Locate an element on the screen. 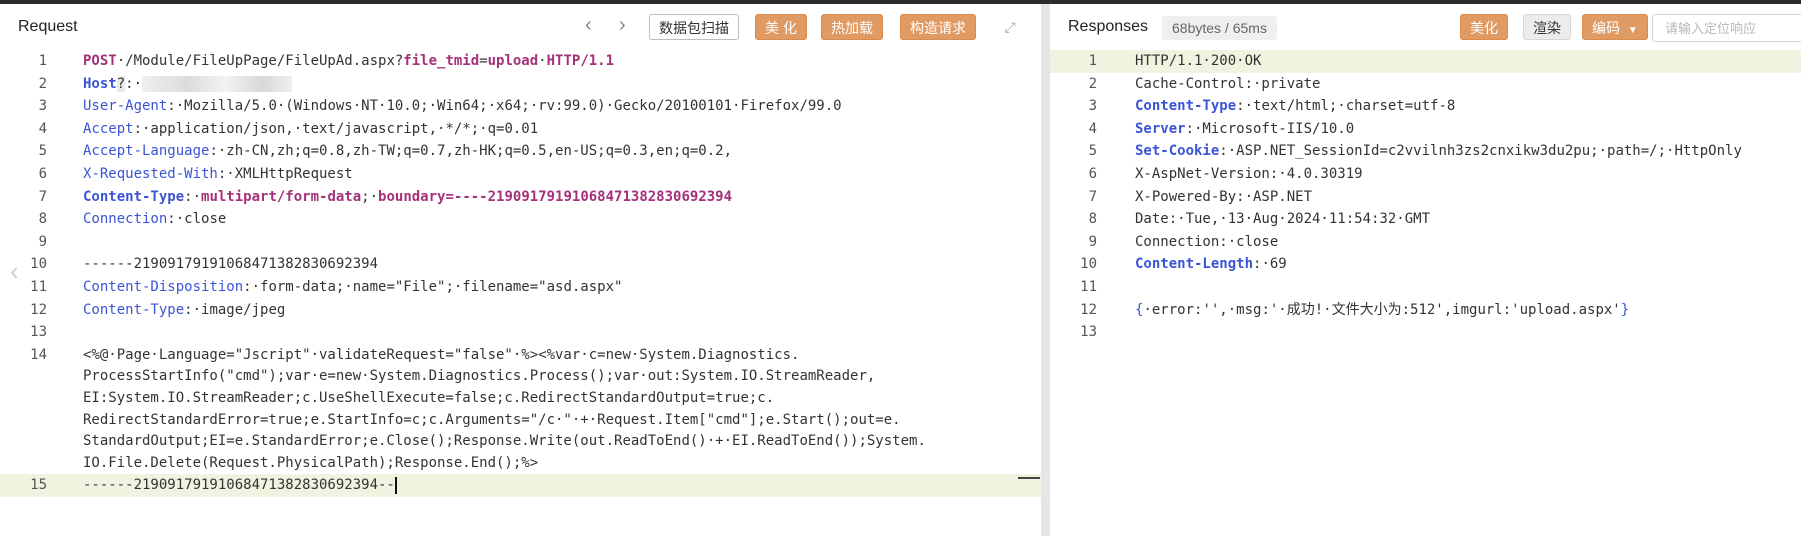 The height and width of the screenshot is (536, 1801). line-content: Cache-Control:·private is located at coordinates (1466, 84).